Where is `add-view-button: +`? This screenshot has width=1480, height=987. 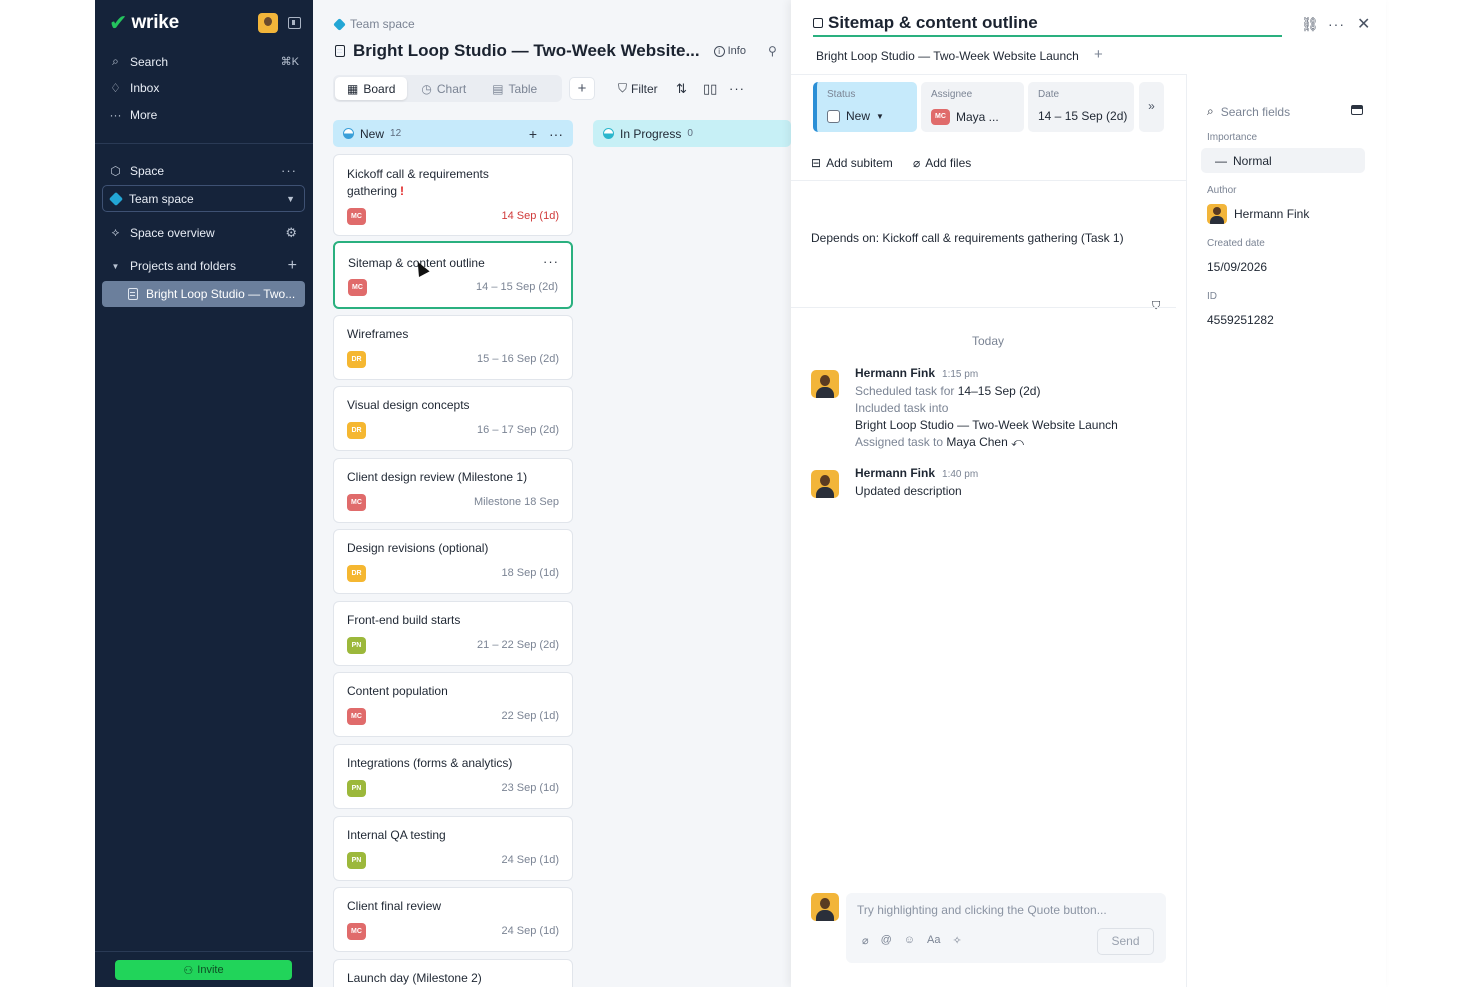
add-view-button: + is located at coordinates (582, 88).